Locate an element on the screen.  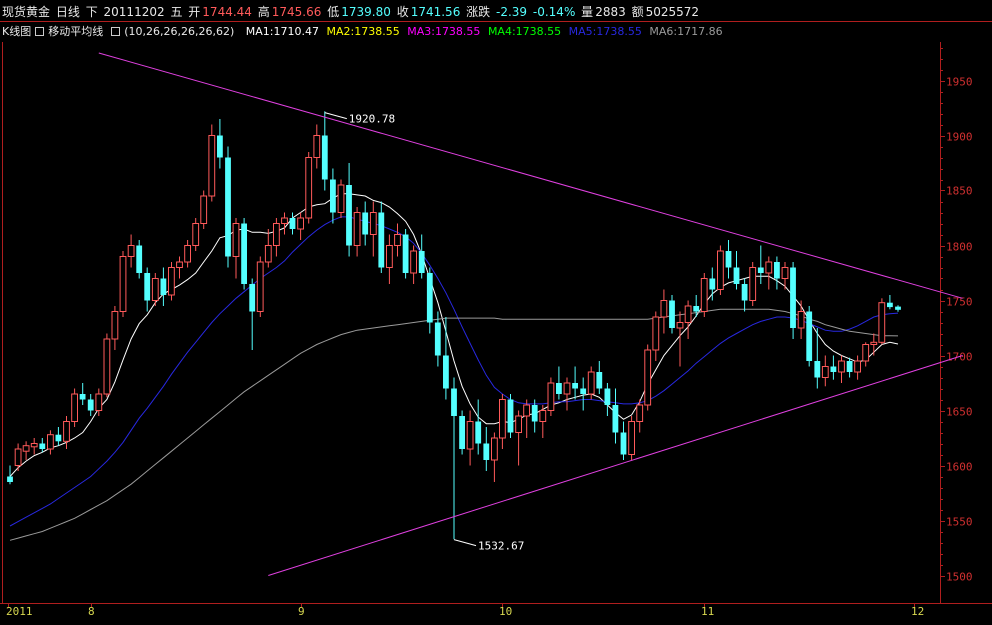
x-tick-label: 11 is located at coordinates (707, 611).